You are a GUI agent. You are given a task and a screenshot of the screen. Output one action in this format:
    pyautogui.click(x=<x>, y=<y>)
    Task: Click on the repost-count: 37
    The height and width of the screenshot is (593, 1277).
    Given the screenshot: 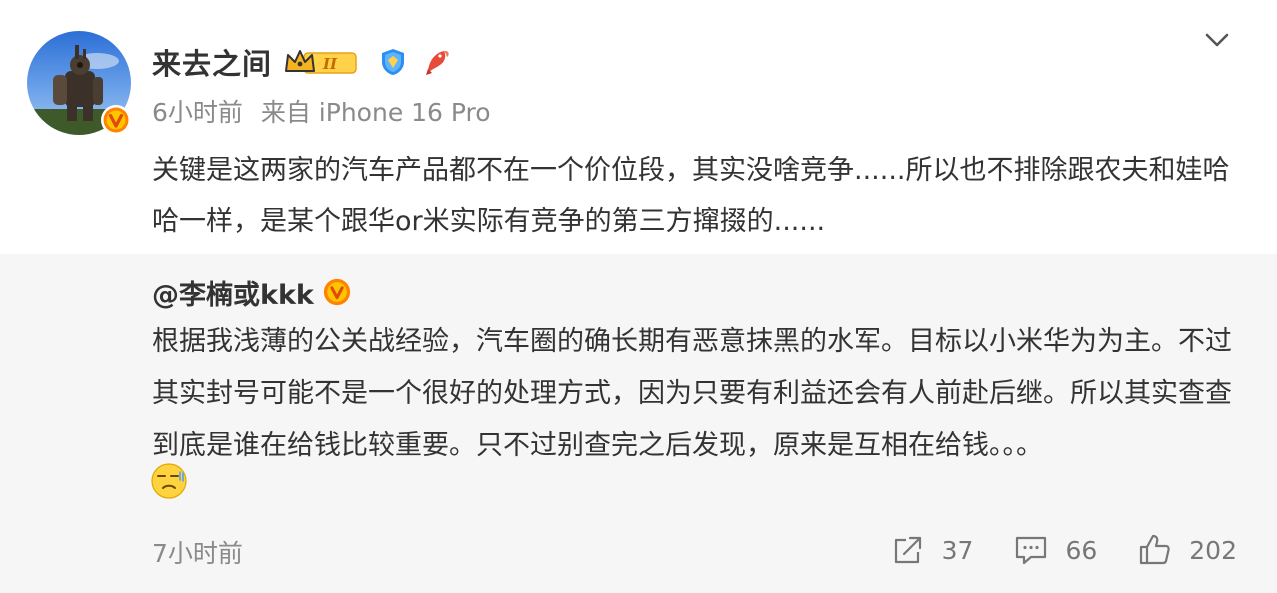 What is the action you would take?
    pyautogui.click(x=957, y=550)
    